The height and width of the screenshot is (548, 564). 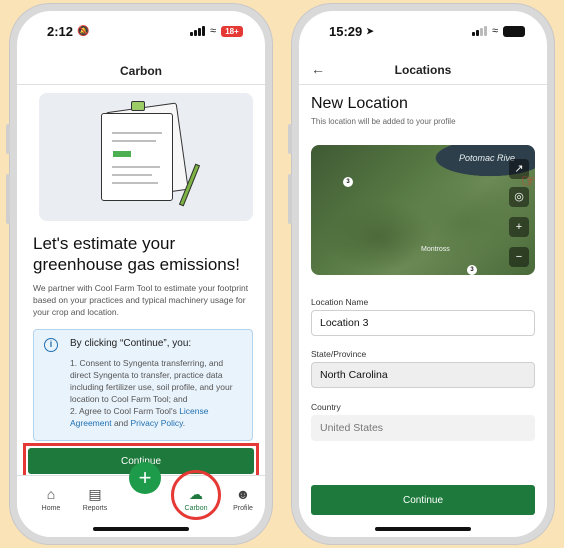 What do you see at coordinates (423, 31) in the screenshot?
I see `status-bar: 15:29 ➤ ≈` at bounding box center [423, 31].